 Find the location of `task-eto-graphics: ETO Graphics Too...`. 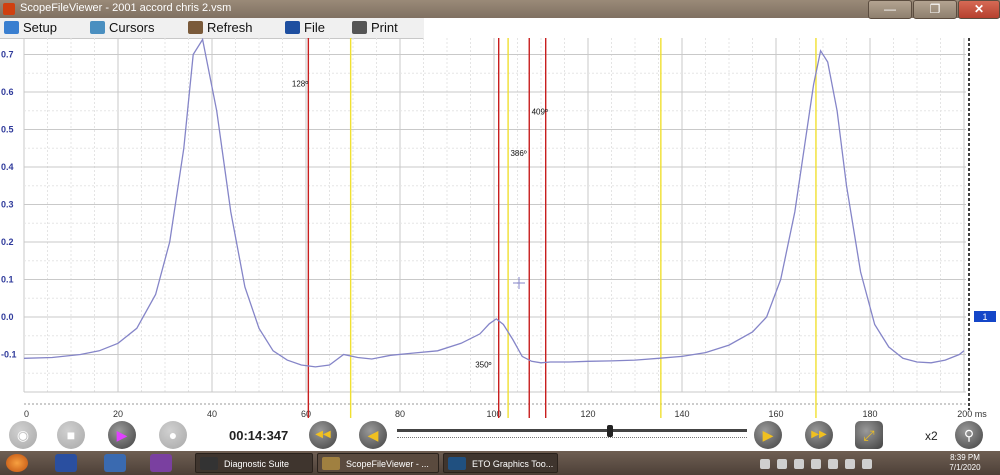

task-eto-graphics: ETO Graphics Too... is located at coordinates (500, 463).